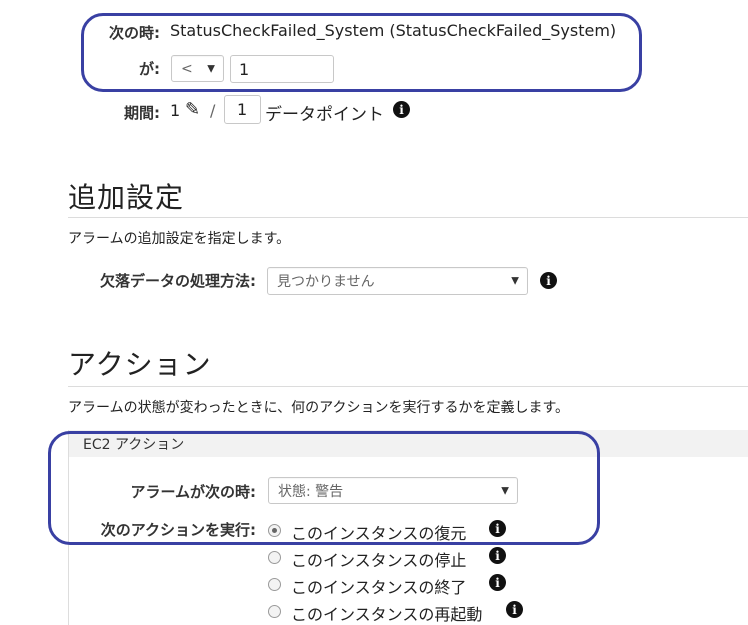 This screenshot has height=625, width=748. Describe the element at coordinates (178, 281) in the screenshot. I see `missing-data-label: 欠落データの処理方法:` at that location.